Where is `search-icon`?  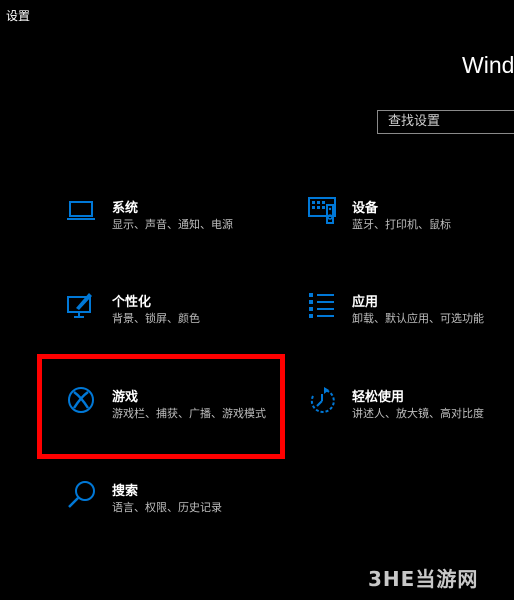 search-icon is located at coordinates (81, 494).